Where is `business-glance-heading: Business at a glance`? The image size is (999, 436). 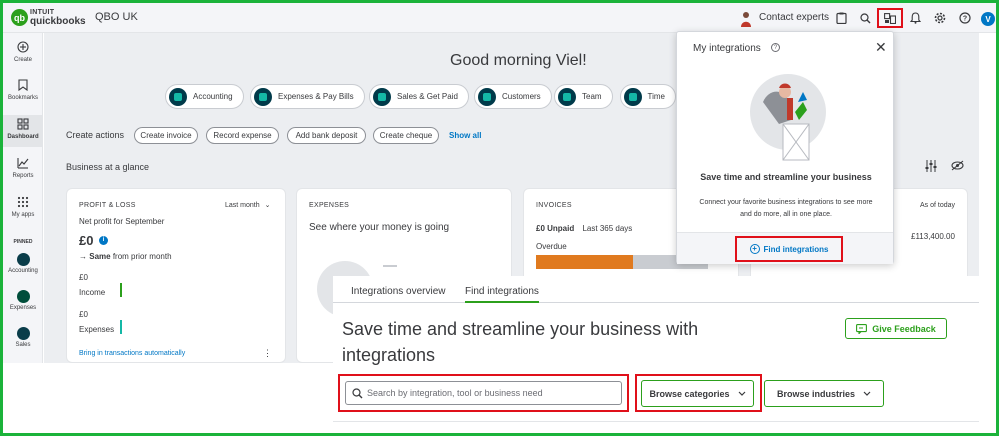
business-glance-heading: Business at a glance is located at coordinates (108, 167).